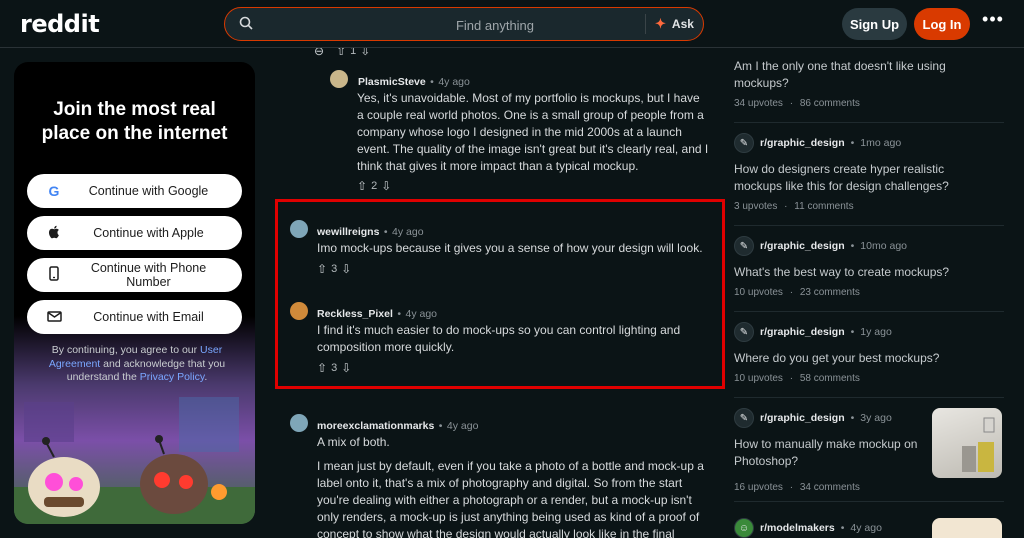 This screenshot has width=1024, height=538. I want to click on sparkle-icon: ✦, so click(660, 23).